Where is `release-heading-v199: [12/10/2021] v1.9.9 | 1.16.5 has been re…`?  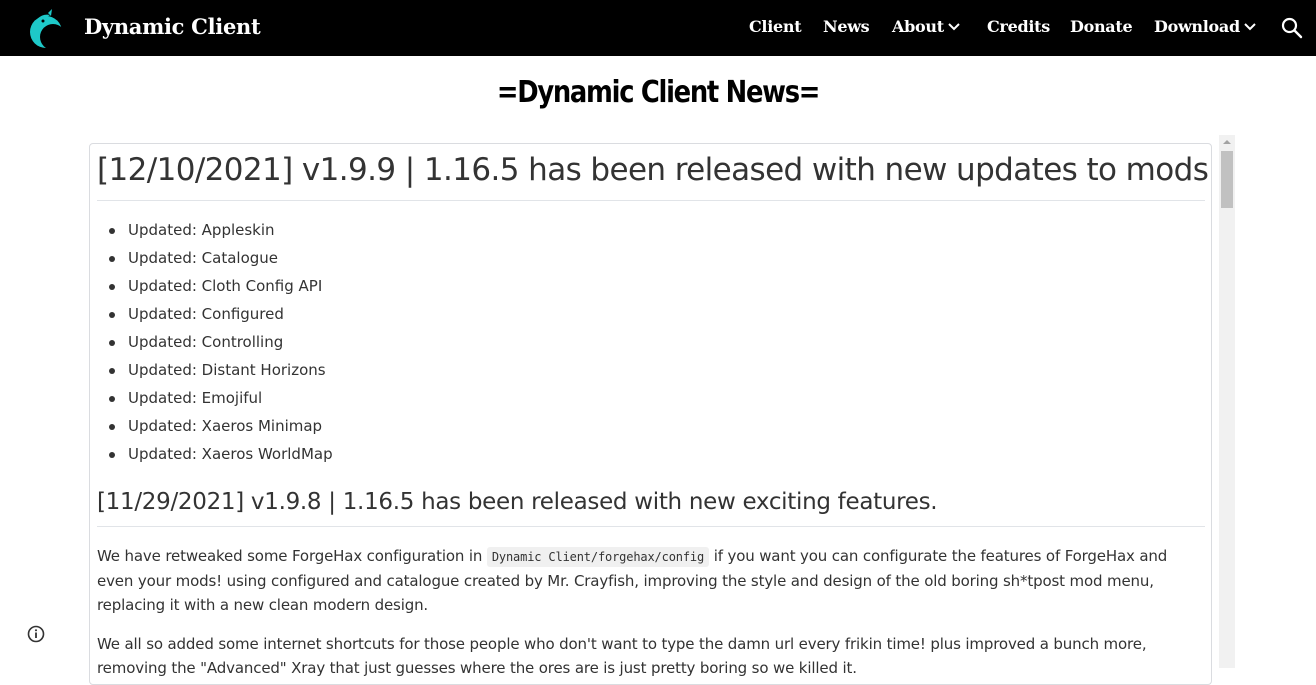 release-heading-v199: [12/10/2021] v1.9.9 | 1.16.5 has been re… is located at coordinates (654, 170).